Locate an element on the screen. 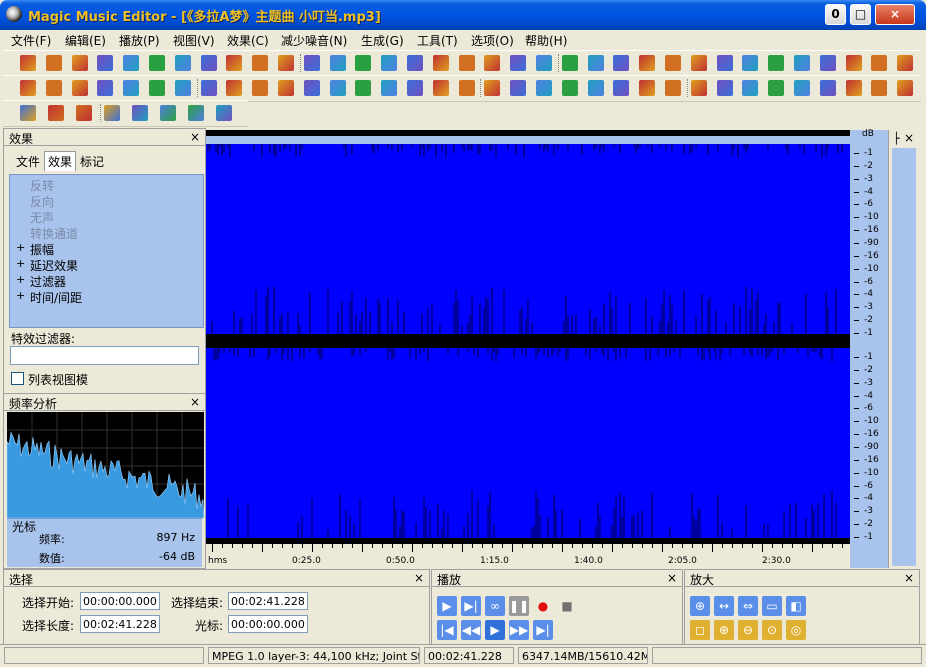  record-icon: ● is located at coordinates (543, 606).